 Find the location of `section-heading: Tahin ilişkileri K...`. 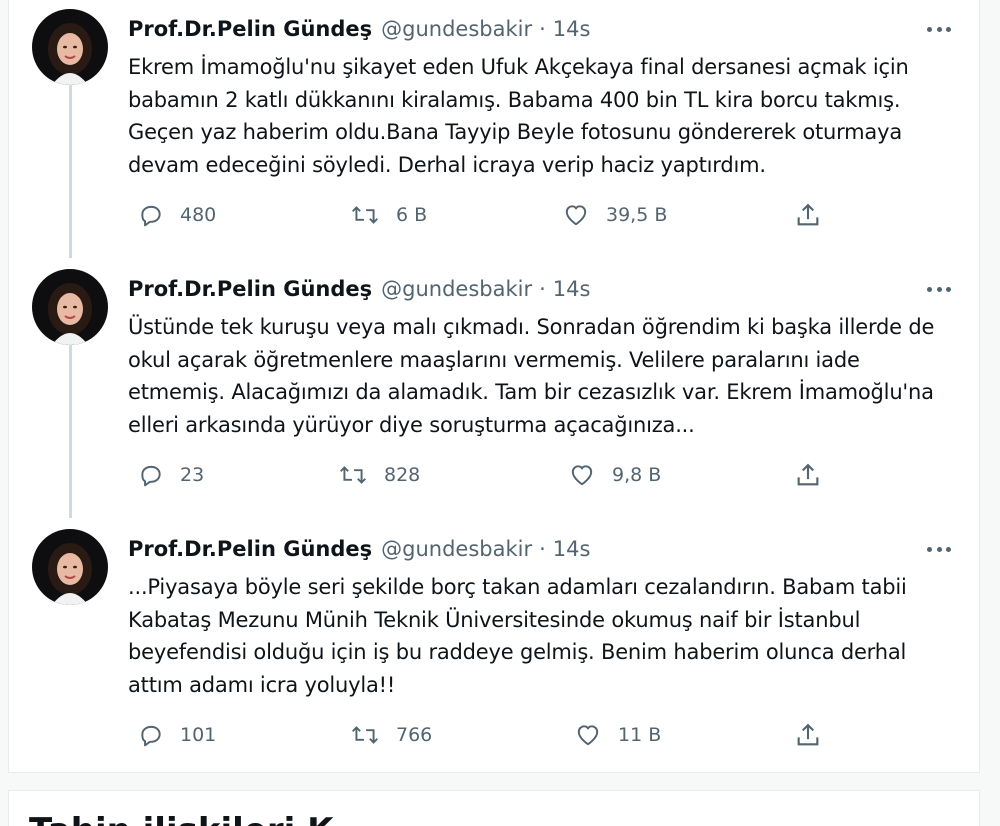

section-heading: Tahin ilişkileri K... is located at coordinates (200, 818).